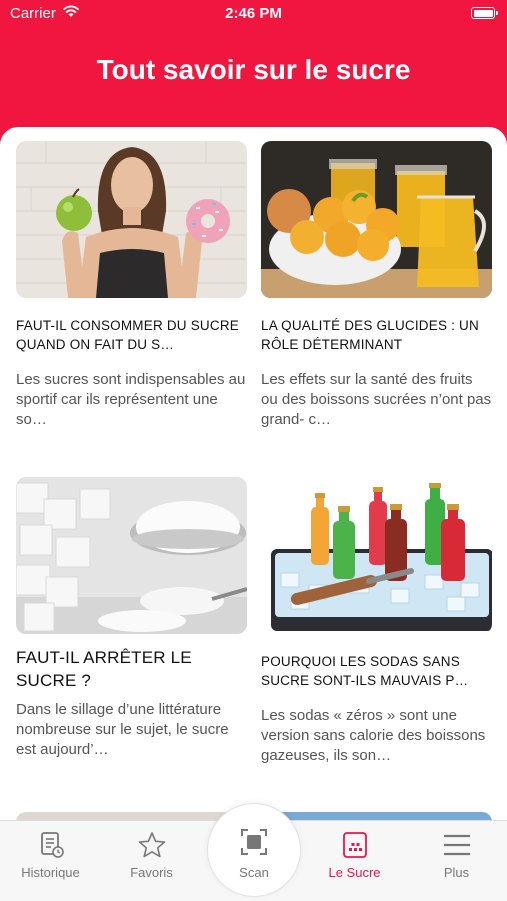 The height and width of the screenshot is (901, 507). I want to click on tab-historique: Historique, so click(50, 861).